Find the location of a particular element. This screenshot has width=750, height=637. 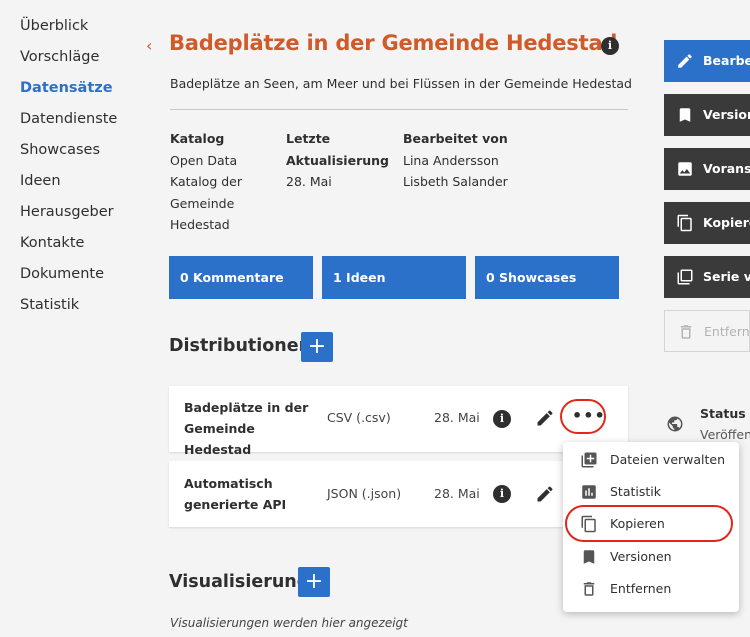

sidebar-item-ueberblick: Überblick is located at coordinates (68, 26).